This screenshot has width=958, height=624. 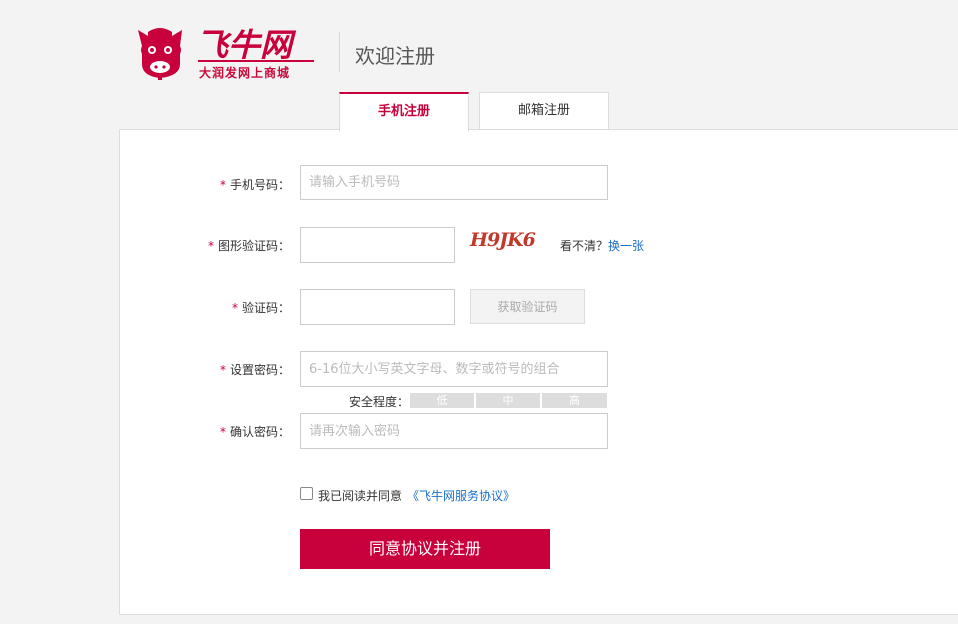 I want to click on confirm-password-input, so click(x=454, y=431).